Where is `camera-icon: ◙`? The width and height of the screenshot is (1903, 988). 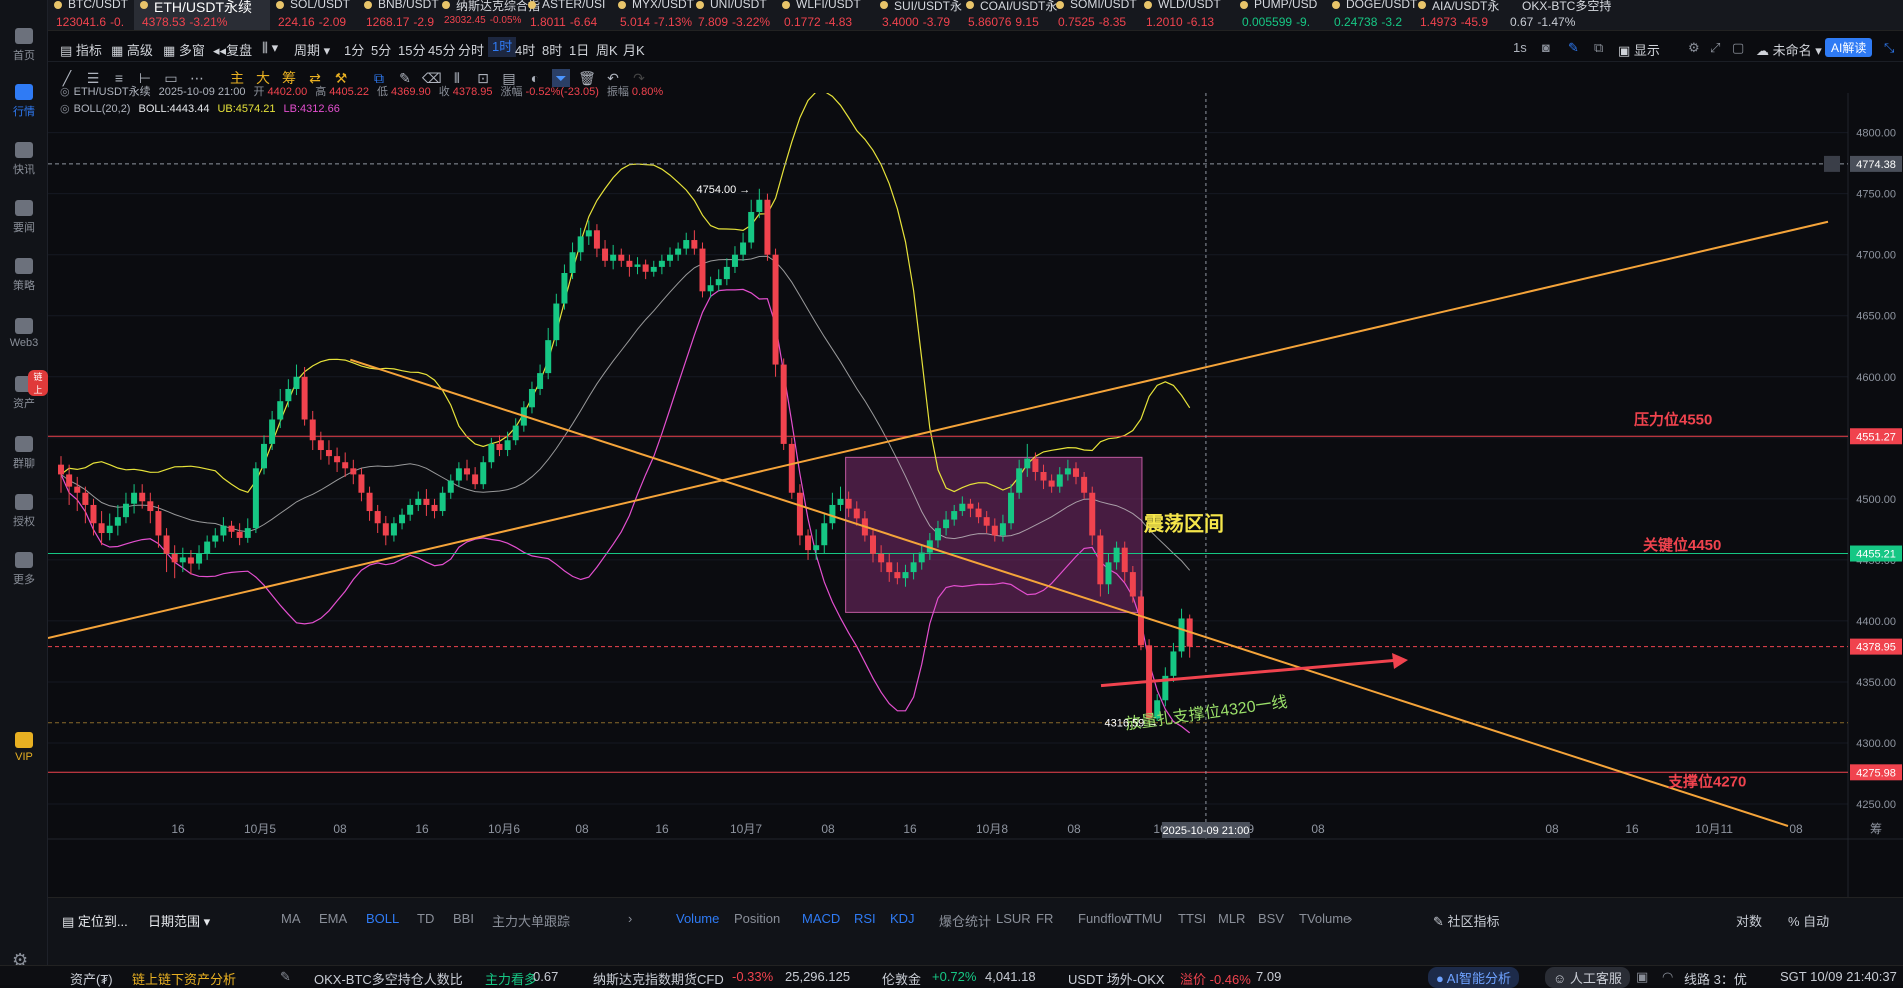 camera-icon: ◙ is located at coordinates (1546, 47).